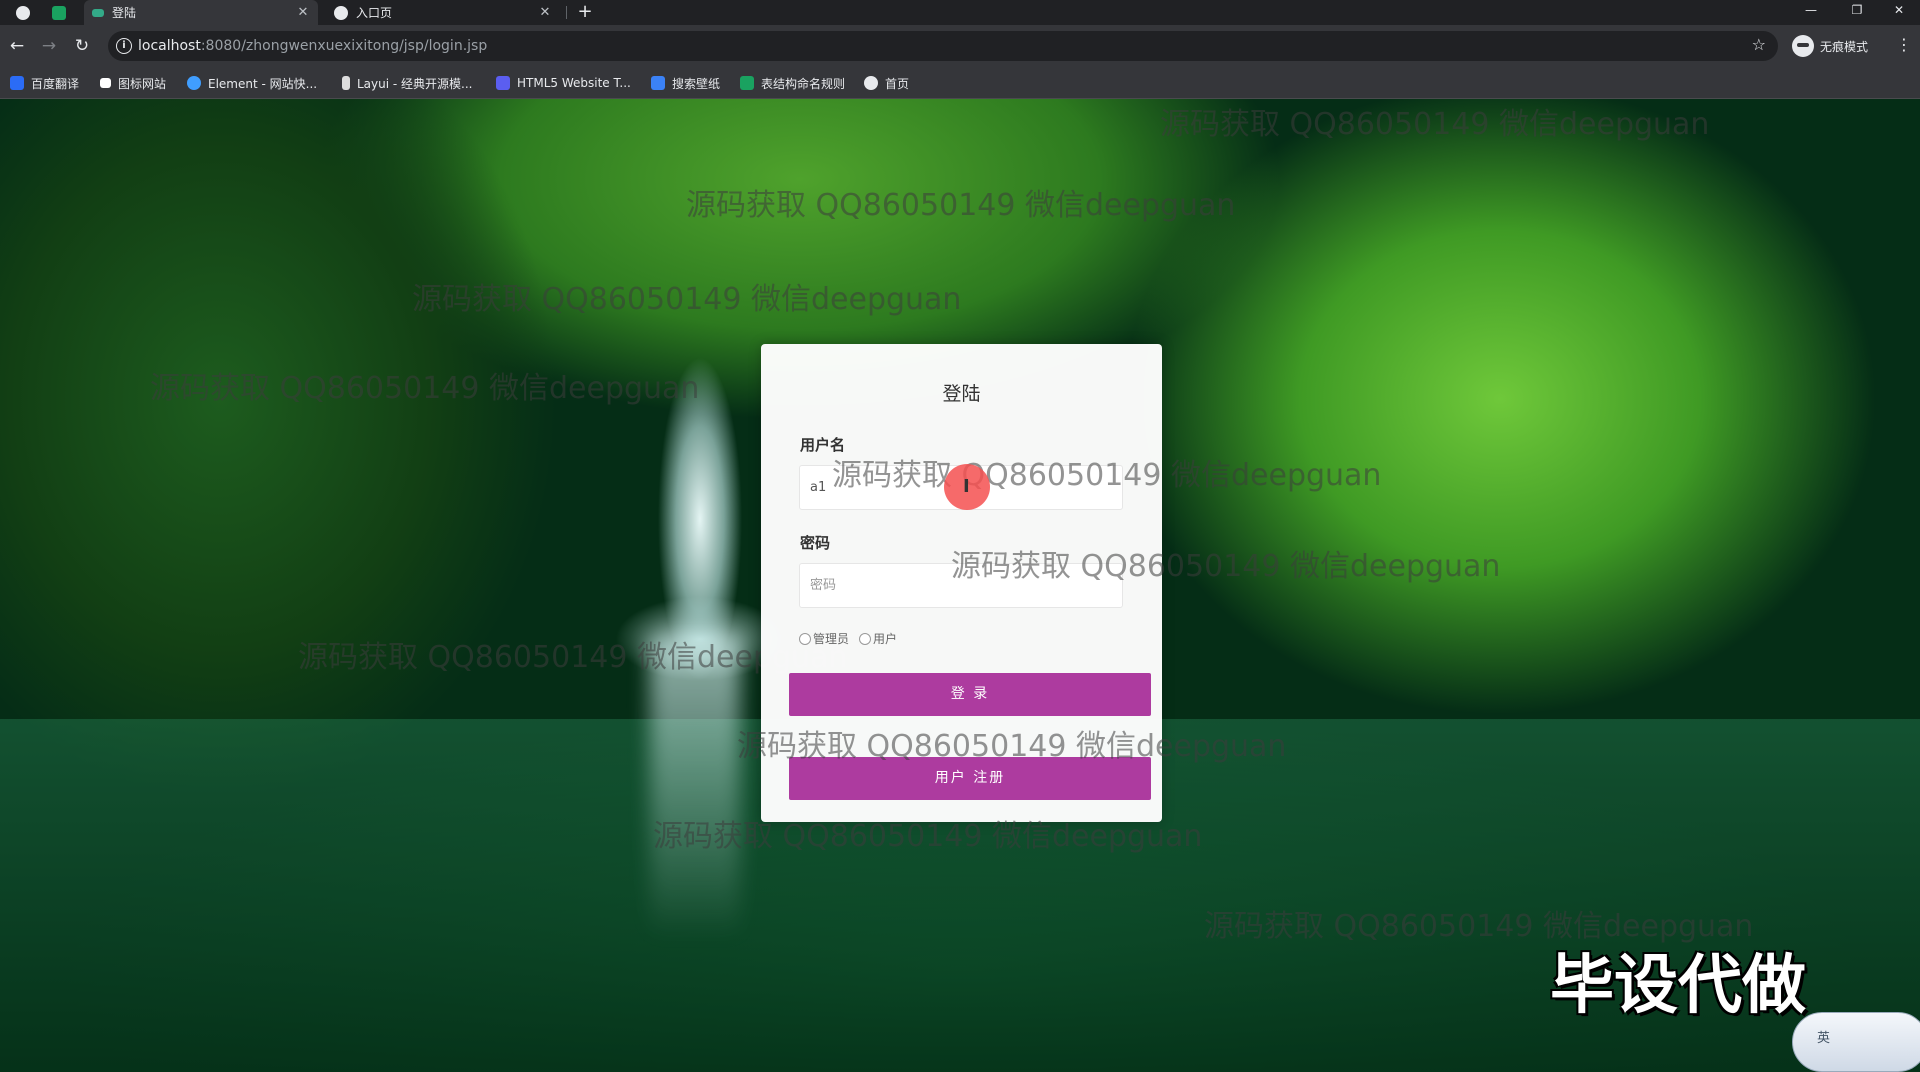 The height and width of the screenshot is (1072, 1920). I want to click on tab-separator, so click(566, 12).